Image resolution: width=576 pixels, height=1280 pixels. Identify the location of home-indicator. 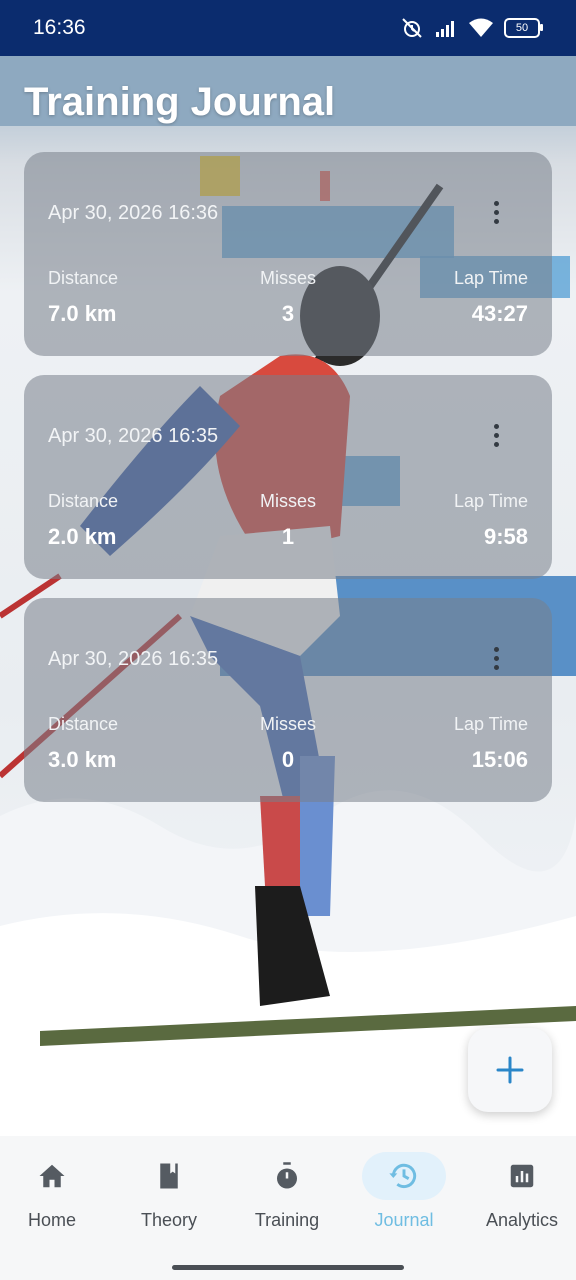
(288, 1267).